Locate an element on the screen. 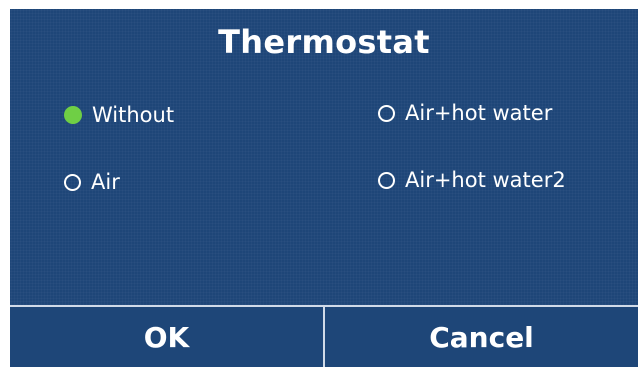  option-label: Without is located at coordinates (133, 115).